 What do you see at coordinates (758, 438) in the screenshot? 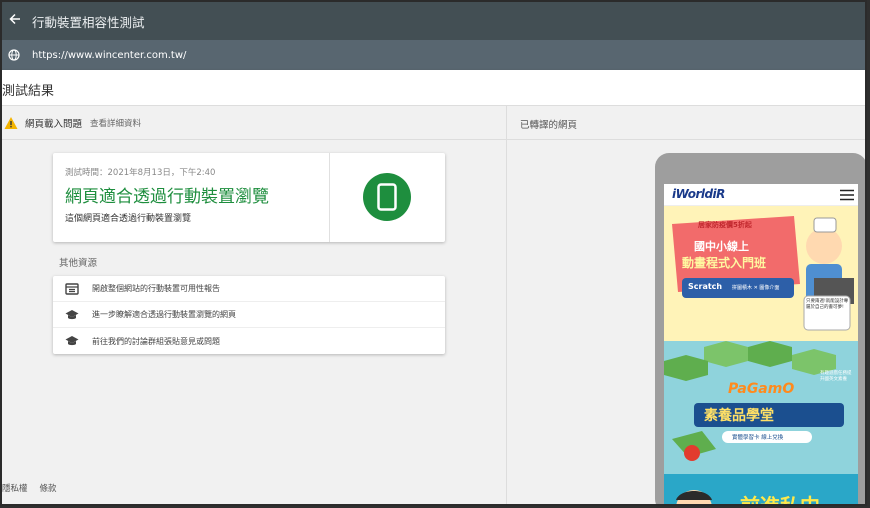
I see `pagamo-sub: 實體學習卡 線上兌換` at bounding box center [758, 438].